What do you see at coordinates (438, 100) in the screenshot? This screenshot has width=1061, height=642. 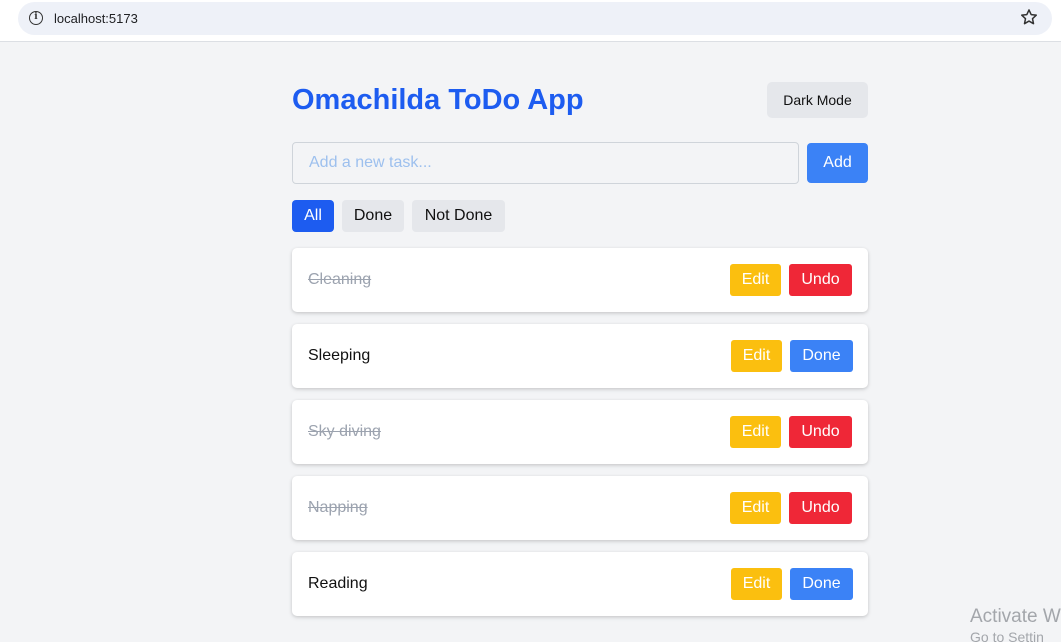 I see `app-title: Omachilda ToDo App` at bounding box center [438, 100].